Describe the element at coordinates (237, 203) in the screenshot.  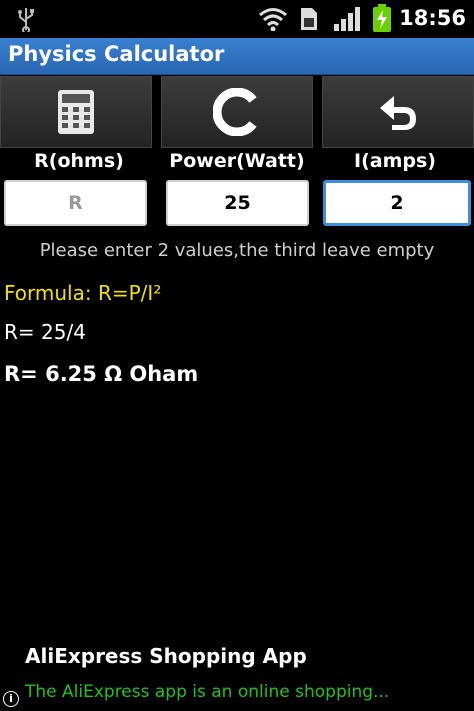
I see `power-input` at that location.